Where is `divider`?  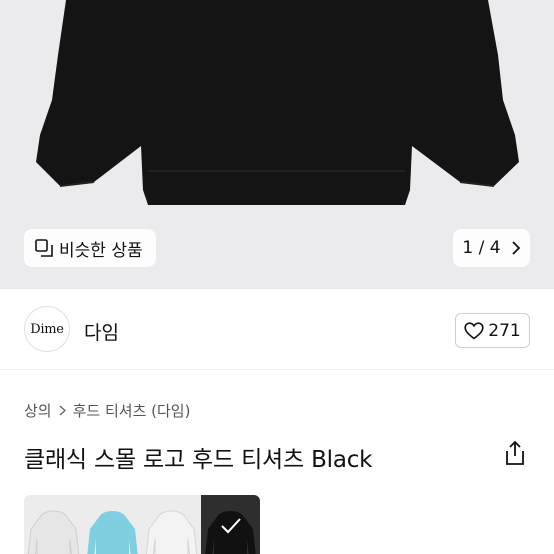
divider is located at coordinates (277, 369).